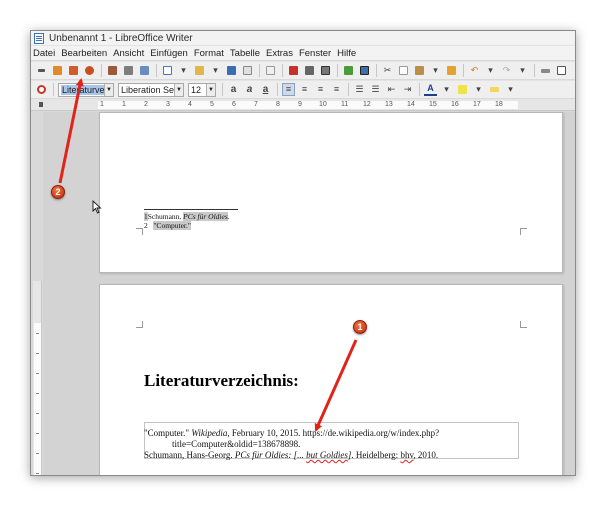 The height and width of the screenshot is (505, 605). What do you see at coordinates (293, 70) in the screenshot?
I see `export-pdf-icon` at bounding box center [293, 70].